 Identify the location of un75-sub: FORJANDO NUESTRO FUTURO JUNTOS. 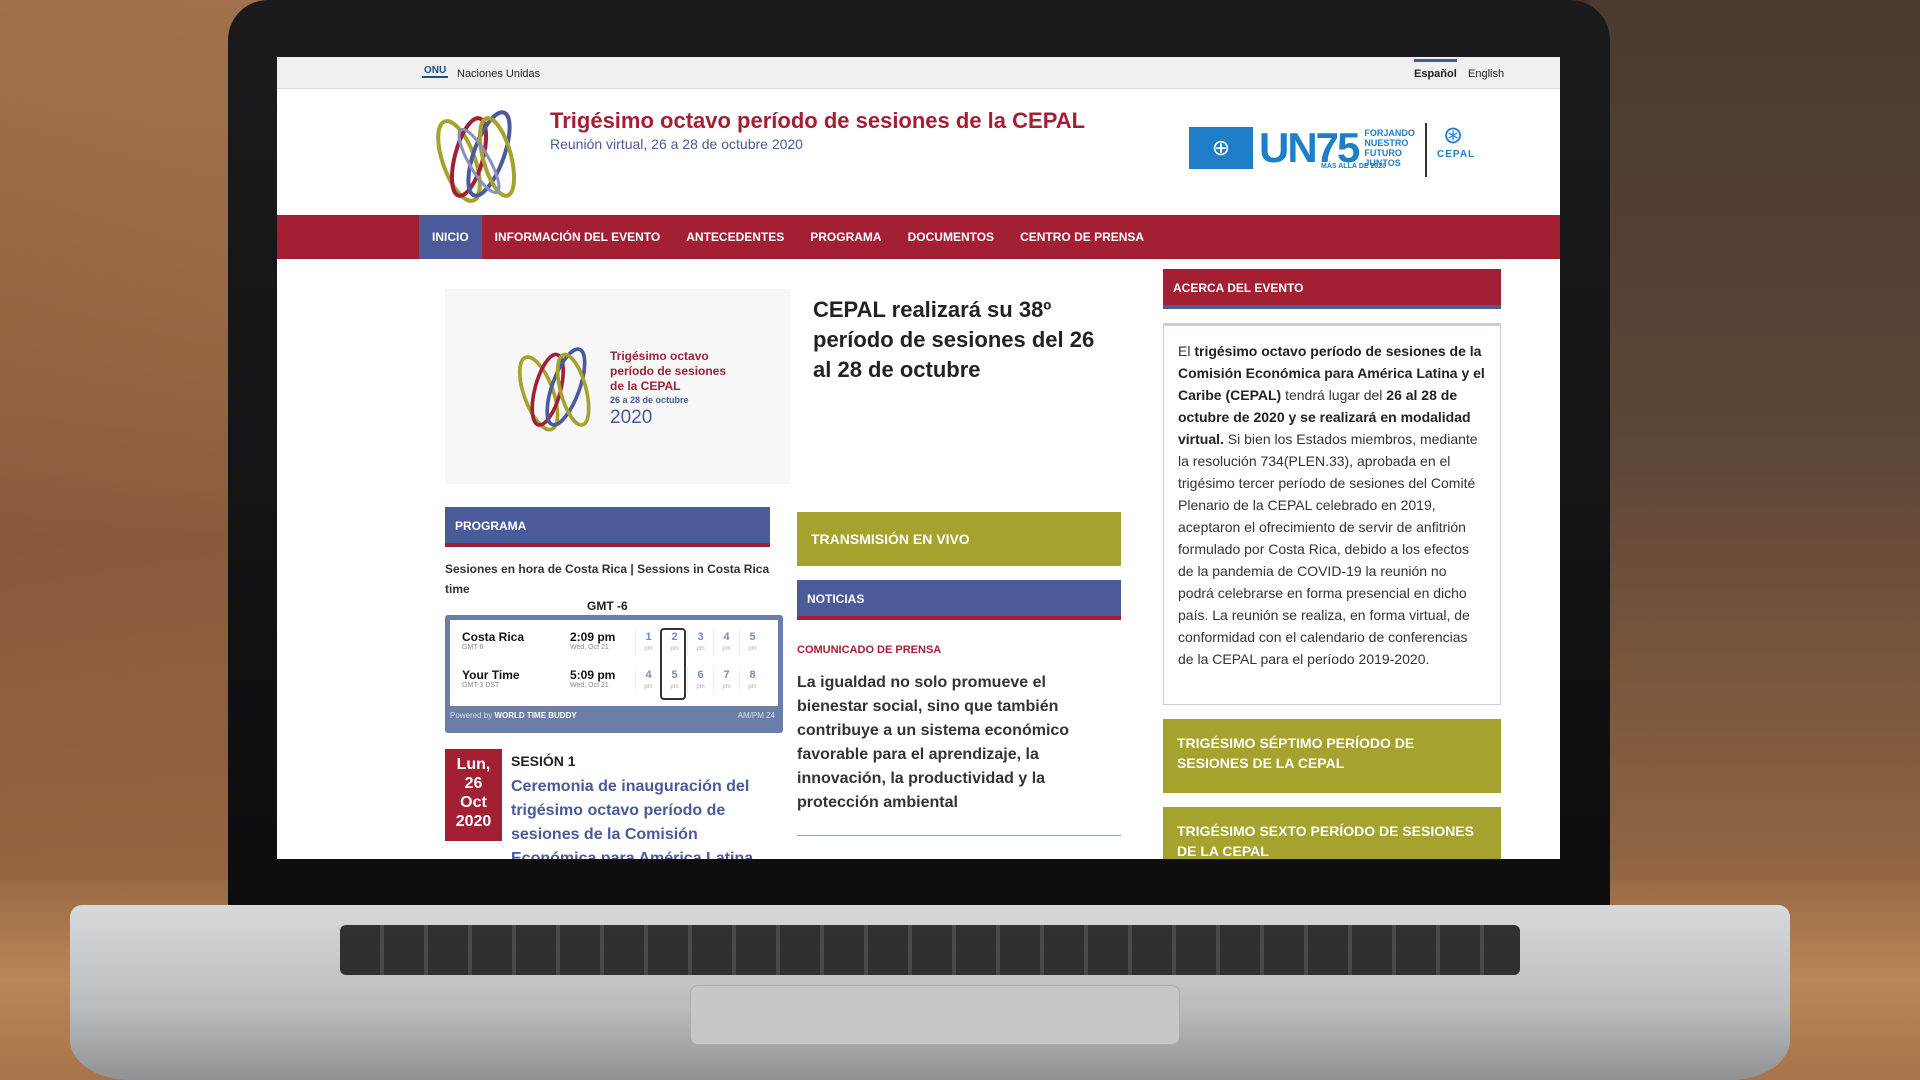
(1389, 148).